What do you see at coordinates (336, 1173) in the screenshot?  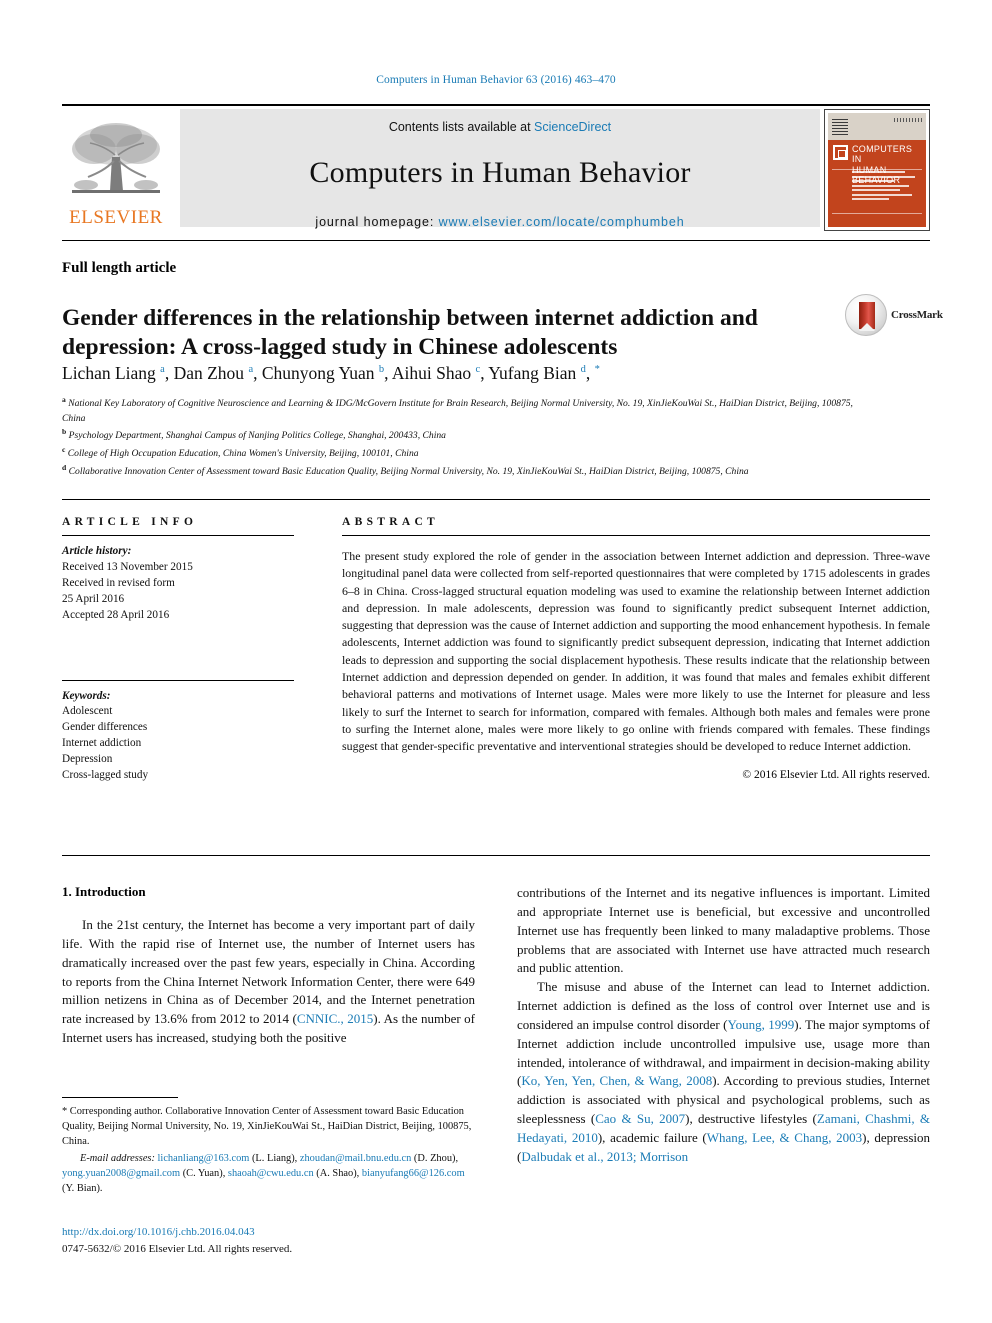 I see `email-owner: (A. Shao)` at bounding box center [336, 1173].